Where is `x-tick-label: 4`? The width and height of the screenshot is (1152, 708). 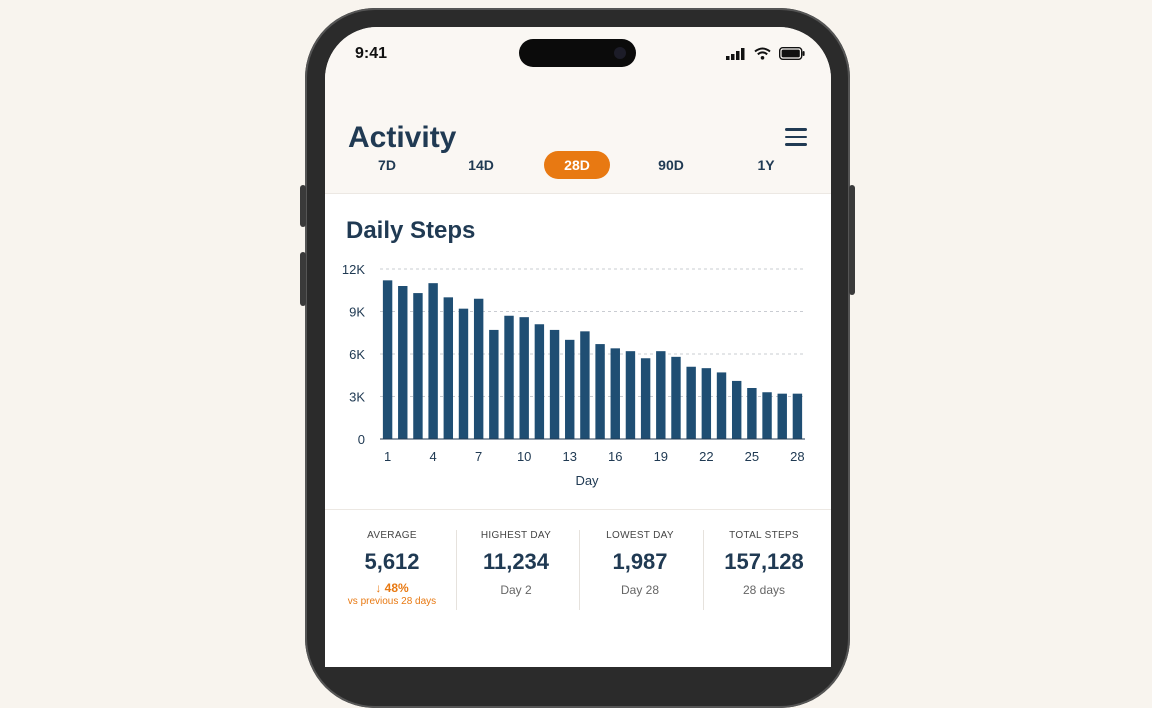
x-tick-label: 4 is located at coordinates (433, 456).